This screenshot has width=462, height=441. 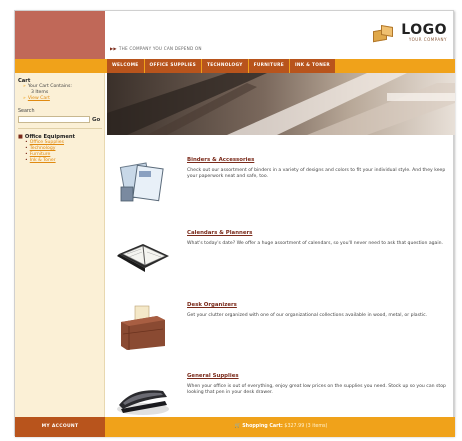 What do you see at coordinates (60, 128) in the screenshot?
I see `divider` at bounding box center [60, 128].